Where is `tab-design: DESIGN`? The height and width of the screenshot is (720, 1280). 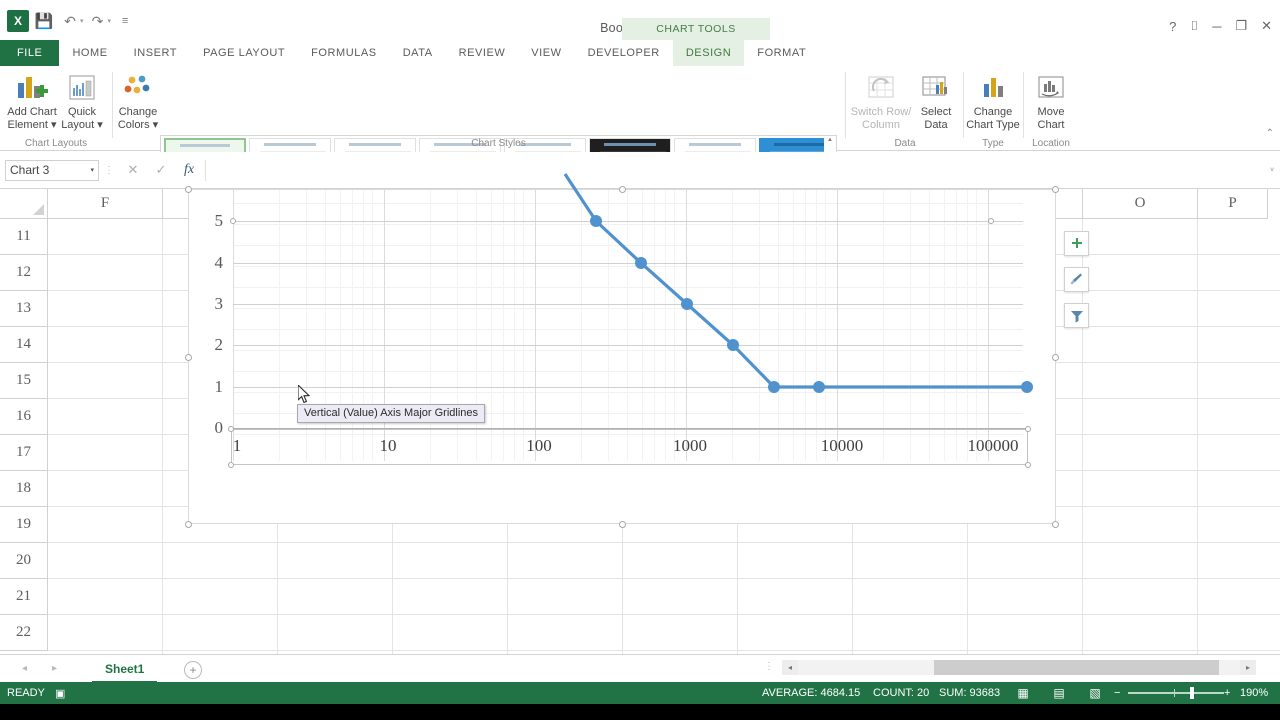 tab-design: DESIGN is located at coordinates (708, 53).